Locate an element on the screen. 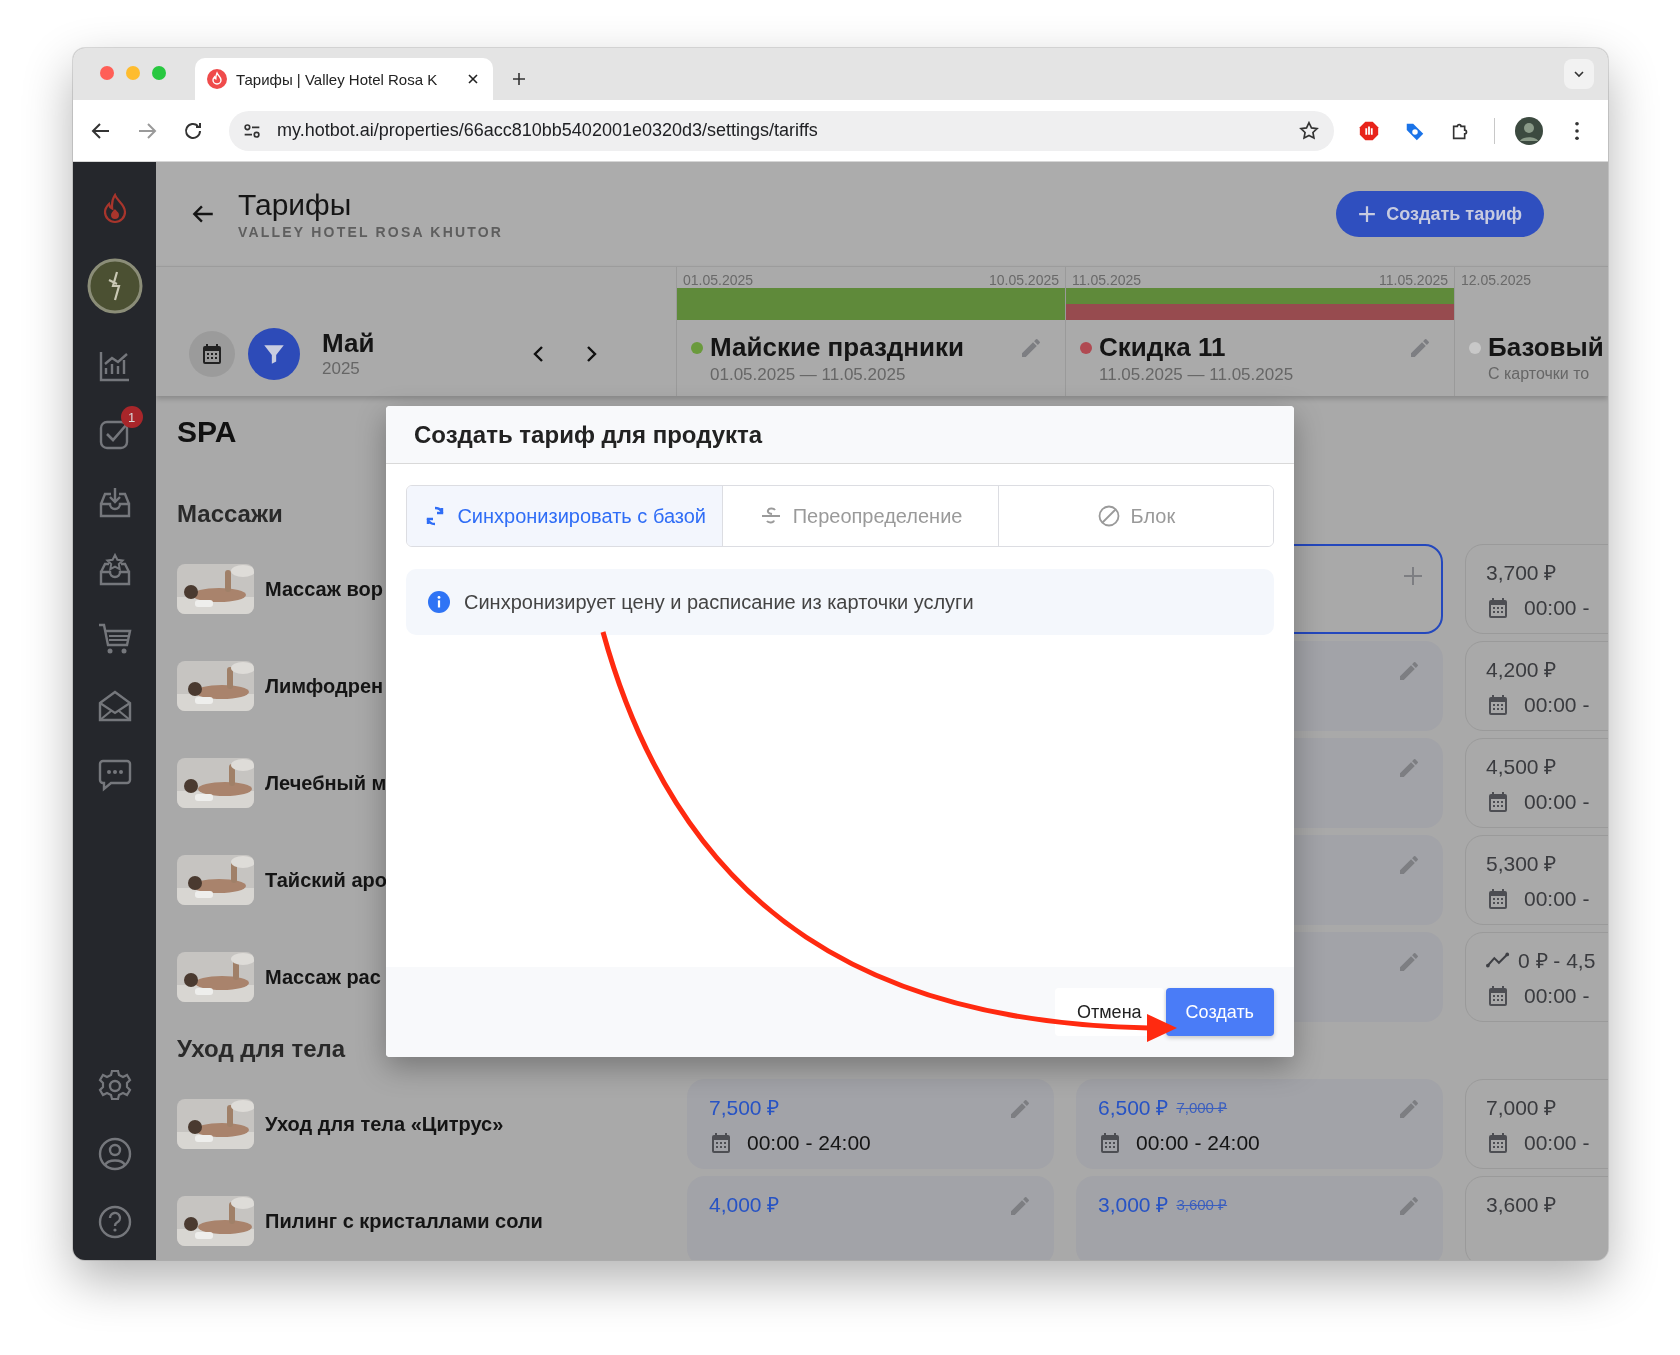 The height and width of the screenshot is (1355, 1680). price: 4,500 ₽ is located at coordinates (1521, 767).